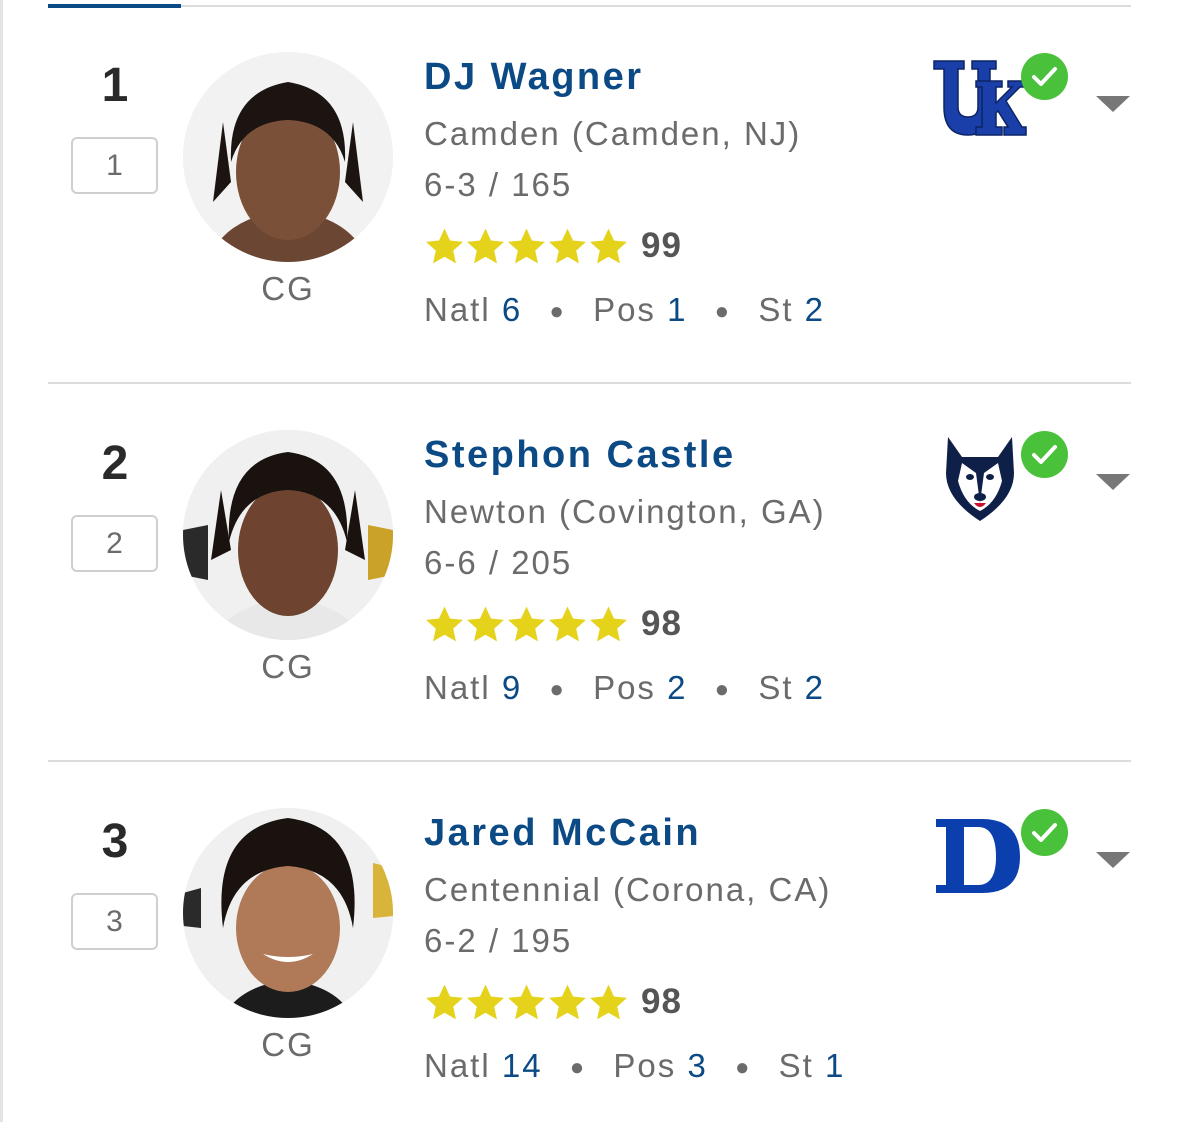 The width and height of the screenshot is (1179, 1134). I want to click on player-height-weight: 6-3 / 165, so click(498, 184).